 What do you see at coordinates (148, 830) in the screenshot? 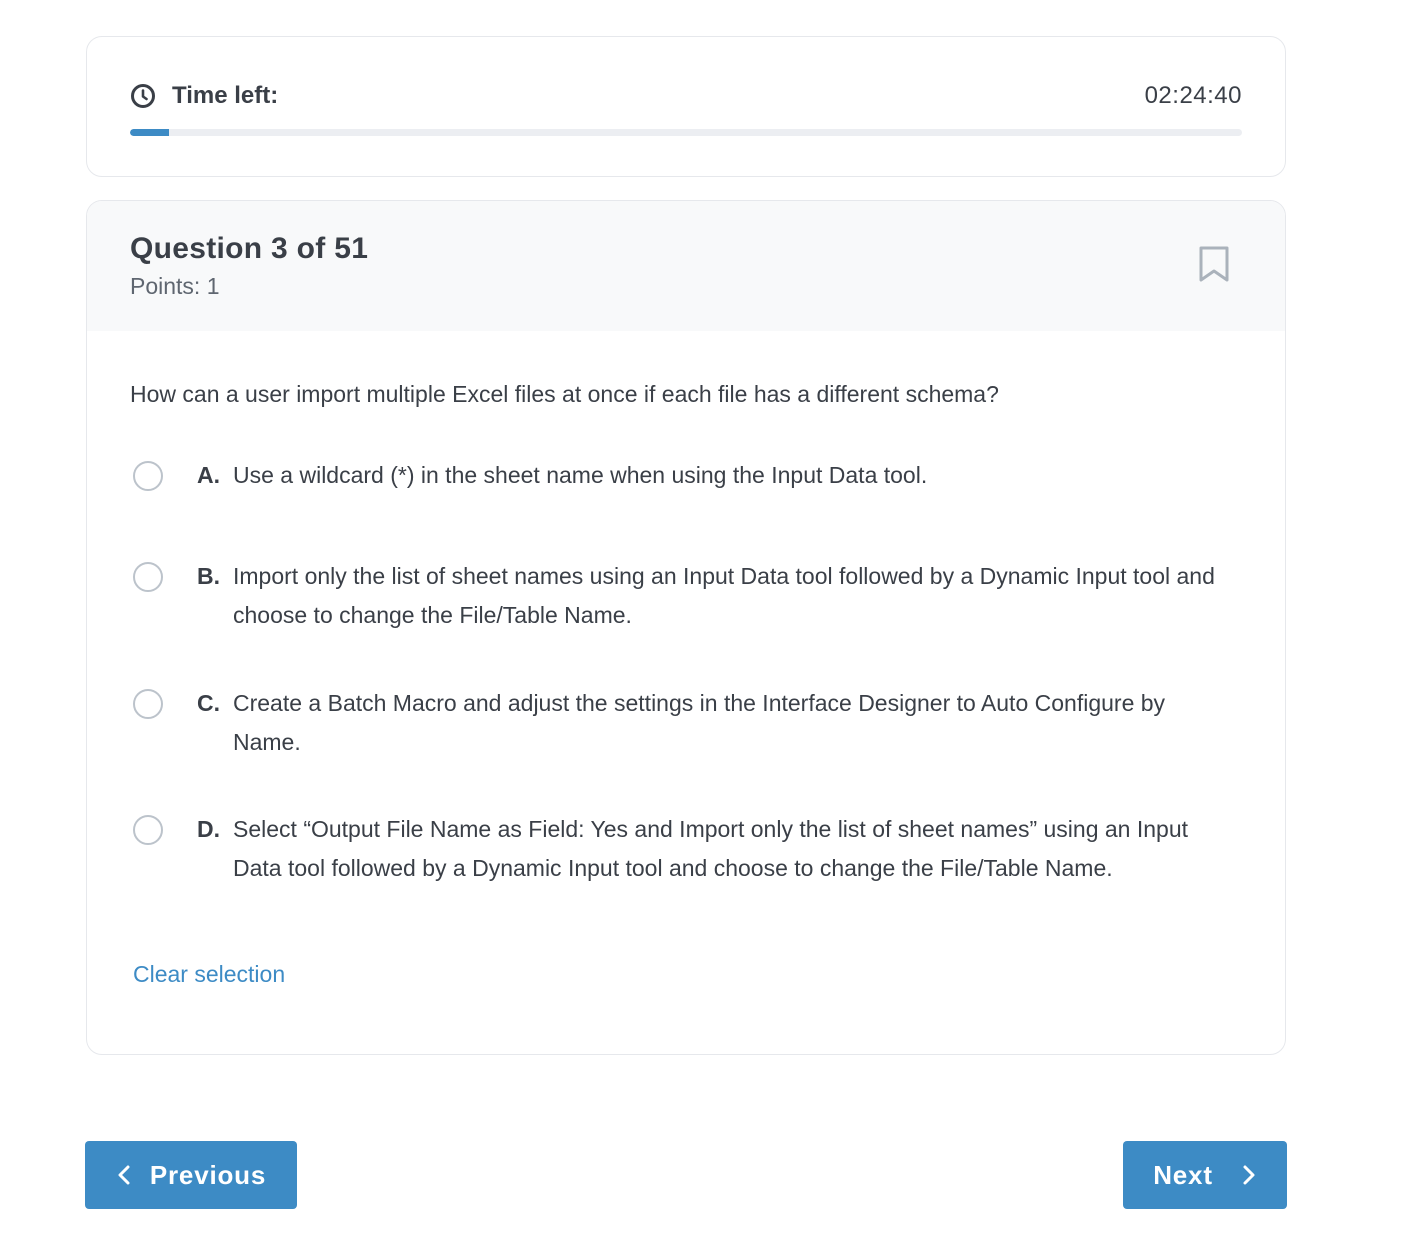
I see `option-d-radio` at bounding box center [148, 830].